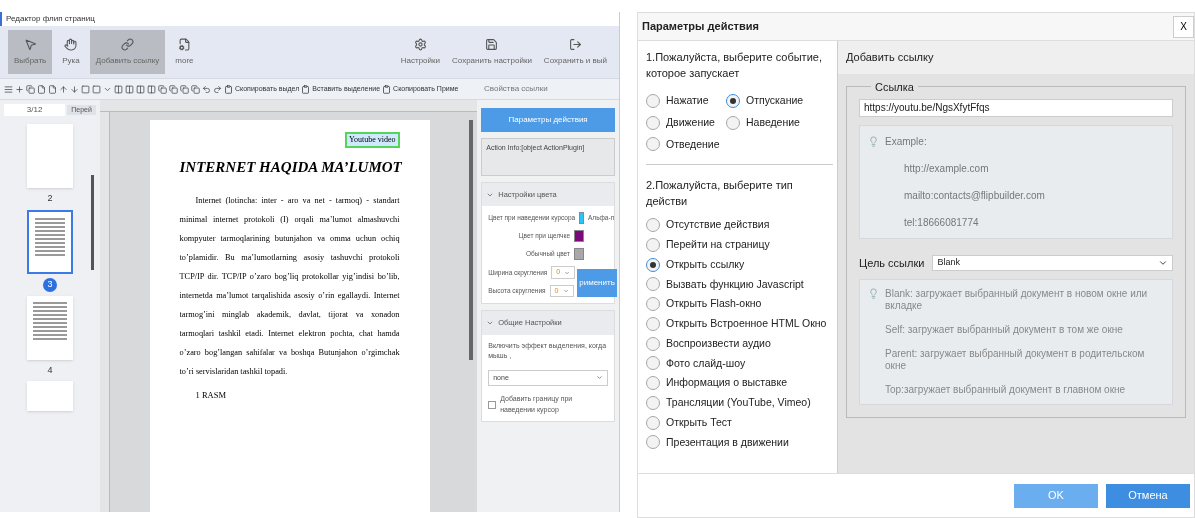 This screenshot has width=1195, height=518. Describe the element at coordinates (184, 52) in the screenshot. I see `tool-button: more` at that location.